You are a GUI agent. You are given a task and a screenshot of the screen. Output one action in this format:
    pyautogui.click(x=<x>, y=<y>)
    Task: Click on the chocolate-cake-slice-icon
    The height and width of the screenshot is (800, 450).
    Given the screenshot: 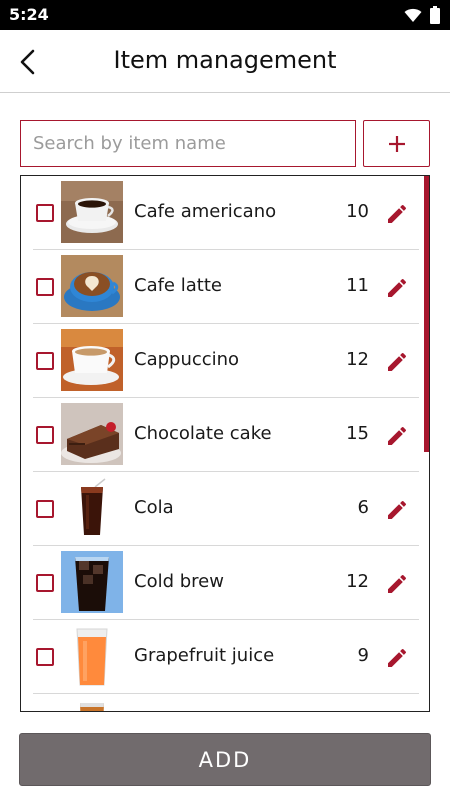 What is the action you would take?
    pyautogui.click(x=92, y=434)
    